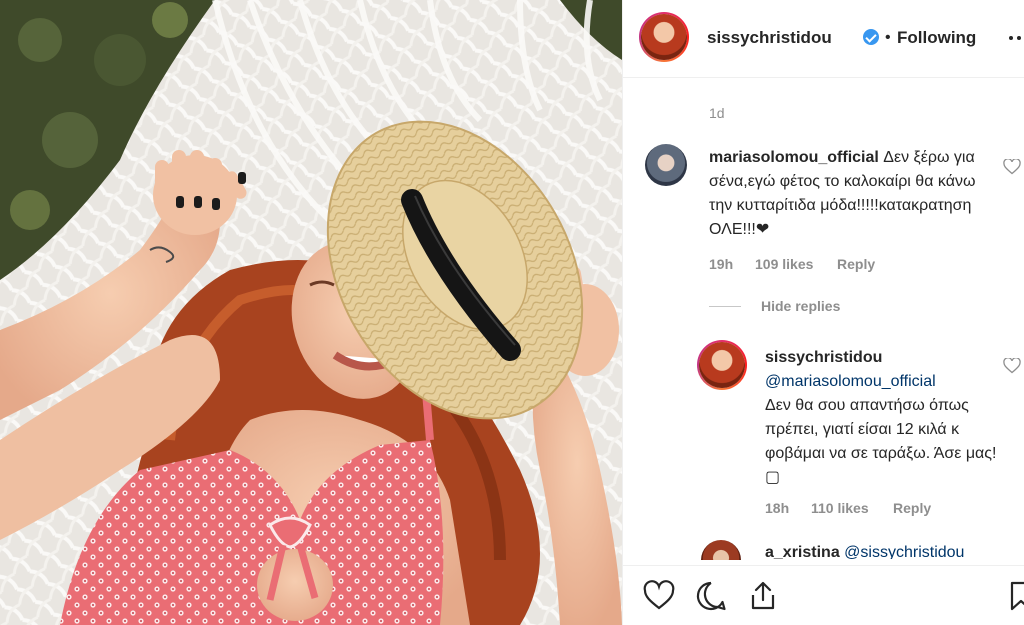  I want to click on bookmark-icon, so click(1014, 596).